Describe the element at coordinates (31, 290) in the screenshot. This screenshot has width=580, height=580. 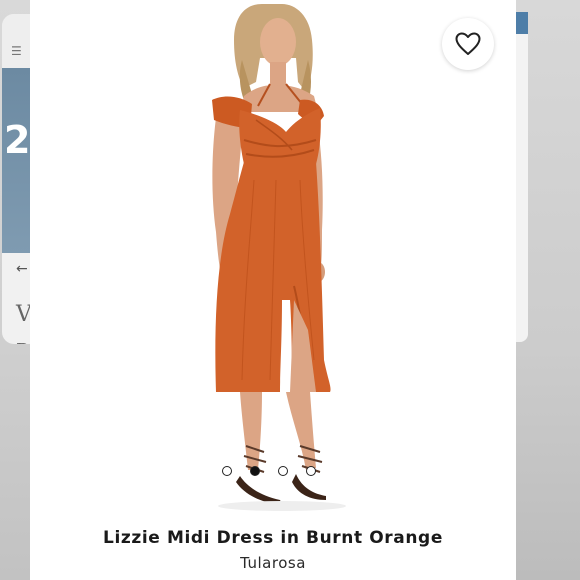
I see `background-app-left: ☰ 2 ← V D` at that location.